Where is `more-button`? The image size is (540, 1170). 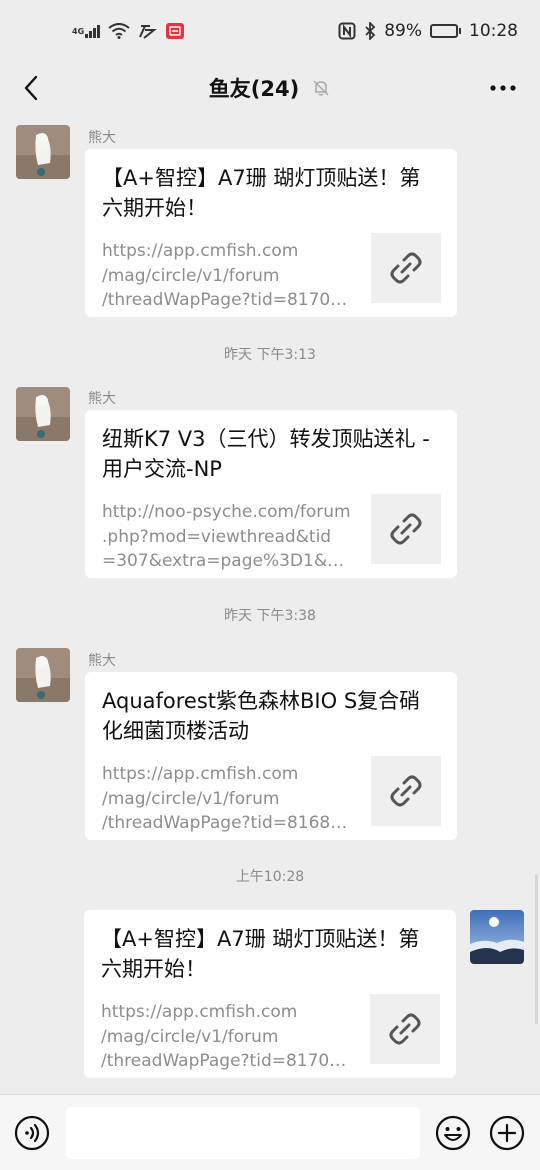
more-button is located at coordinates (503, 88).